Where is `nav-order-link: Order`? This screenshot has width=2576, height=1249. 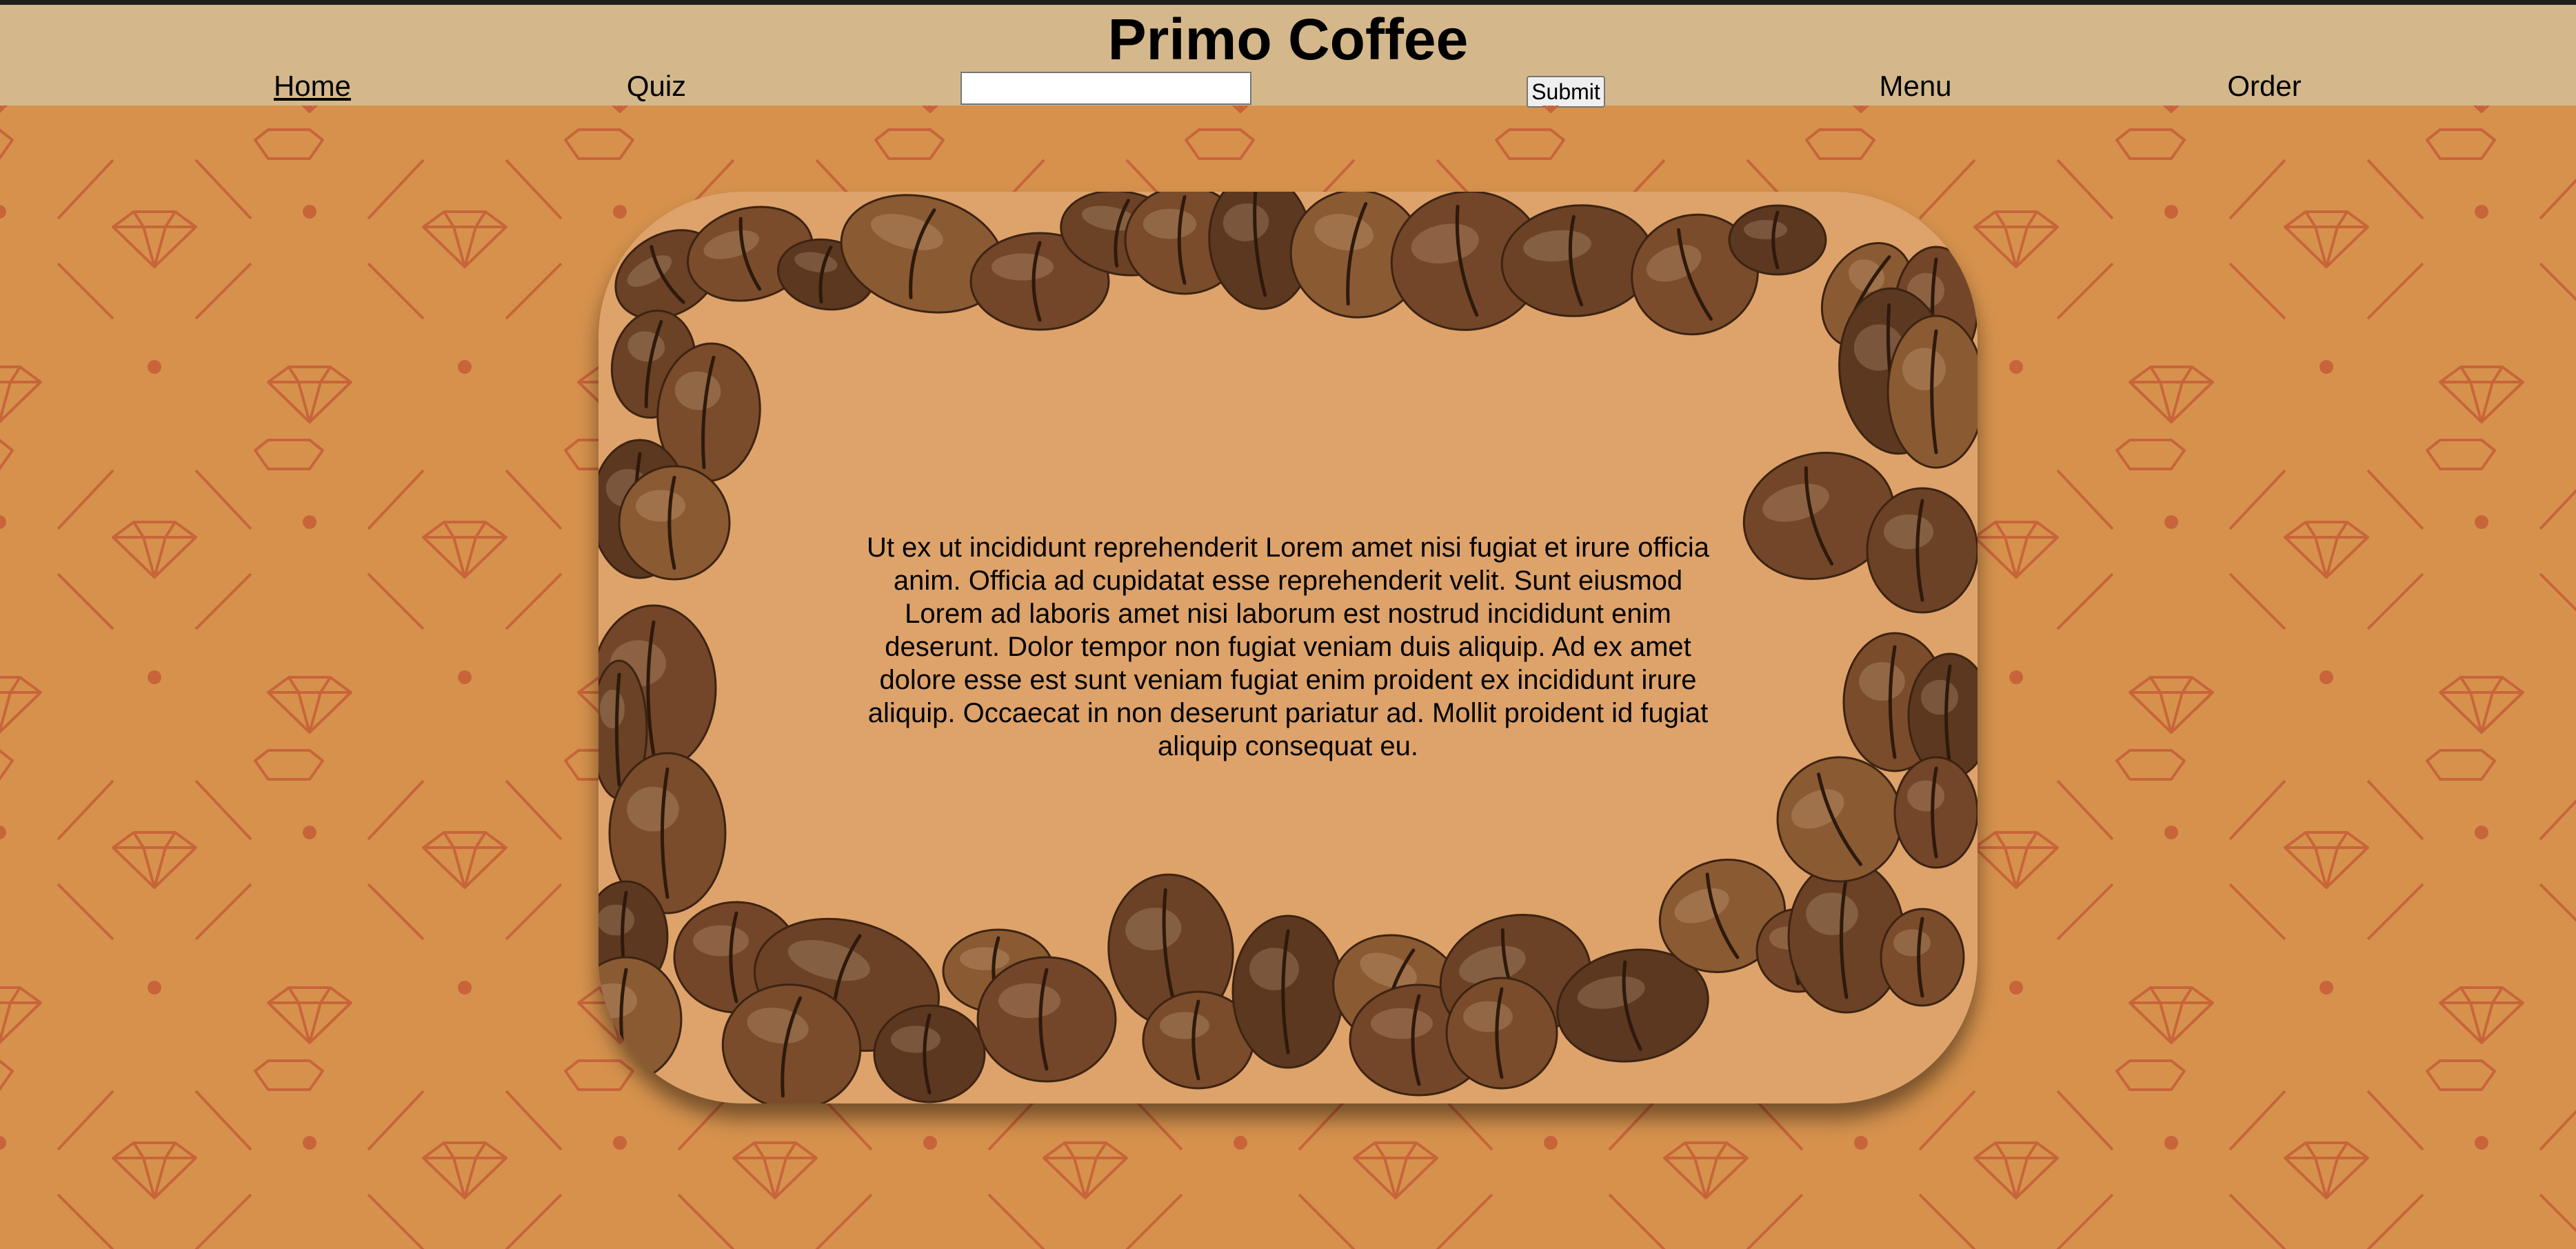
nav-order-link: Order is located at coordinates (2264, 87).